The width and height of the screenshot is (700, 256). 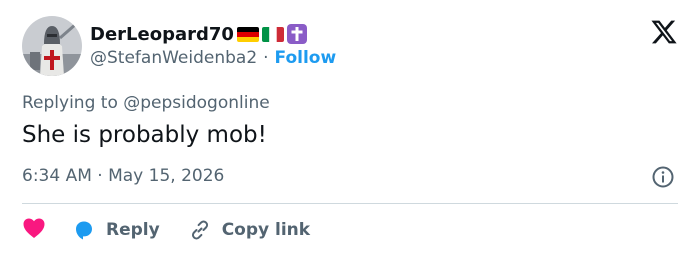 I want to click on x-logo-icon, so click(x=664, y=32).